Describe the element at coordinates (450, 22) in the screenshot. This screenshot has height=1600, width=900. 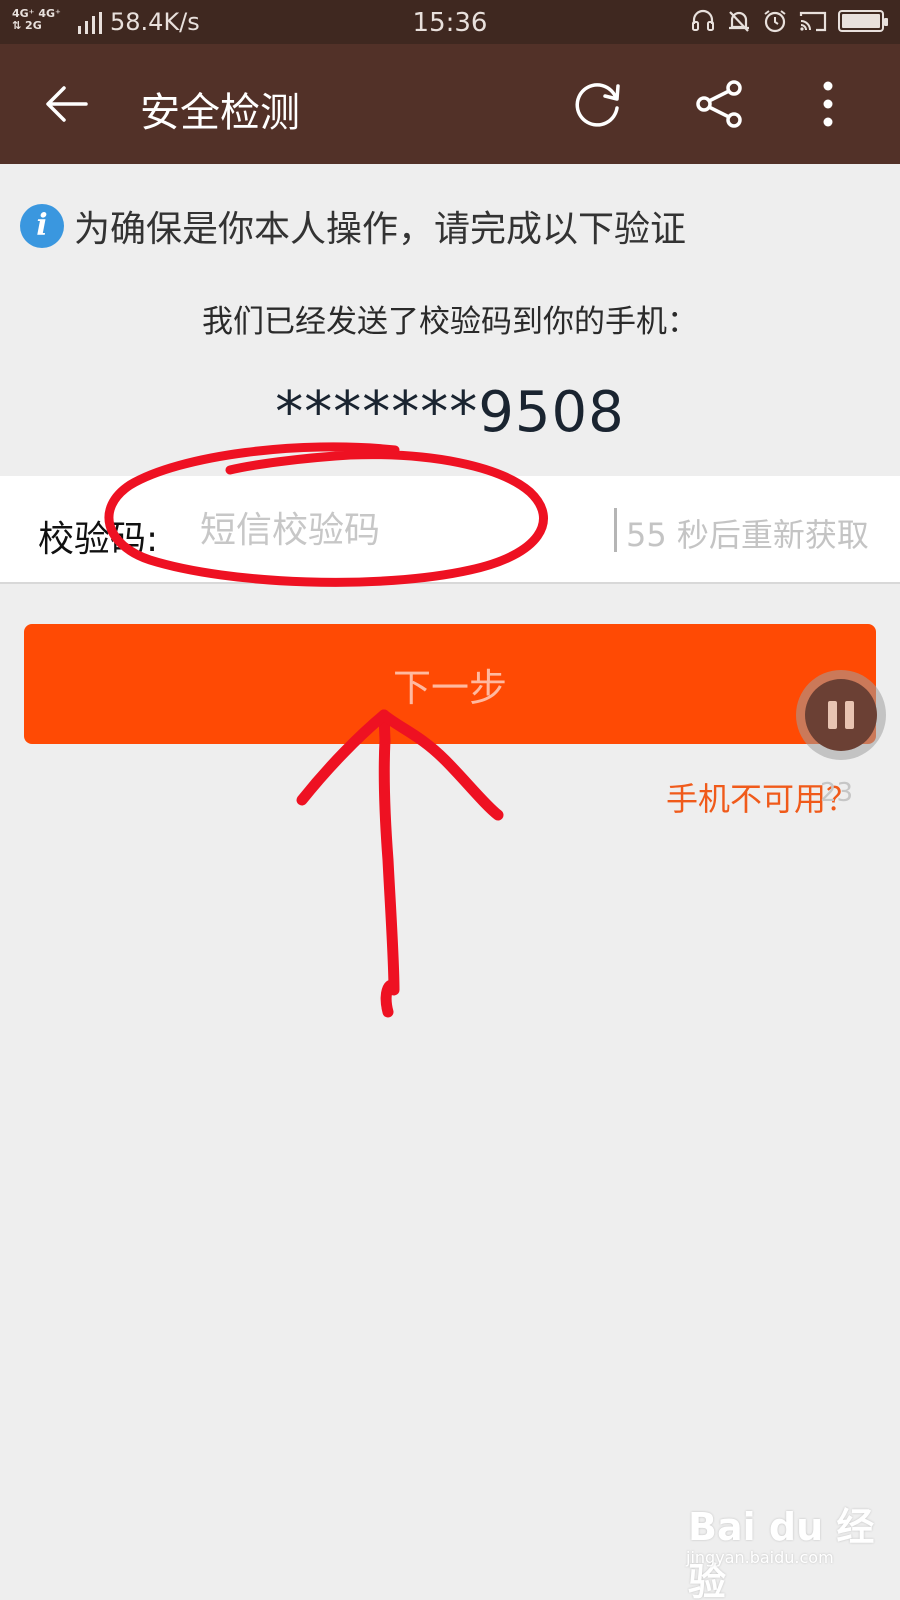
I see `status-bar: 4G⁺ 4G⁺ ⇅ 2G 58.4K/s 15:36` at that location.